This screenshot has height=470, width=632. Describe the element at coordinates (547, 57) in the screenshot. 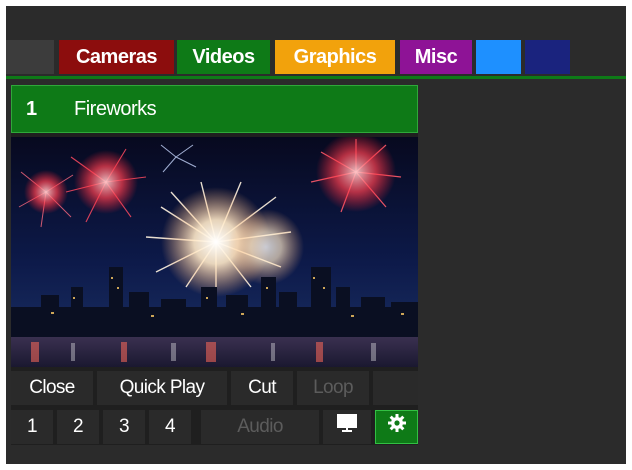

I see `tab-navy` at that location.